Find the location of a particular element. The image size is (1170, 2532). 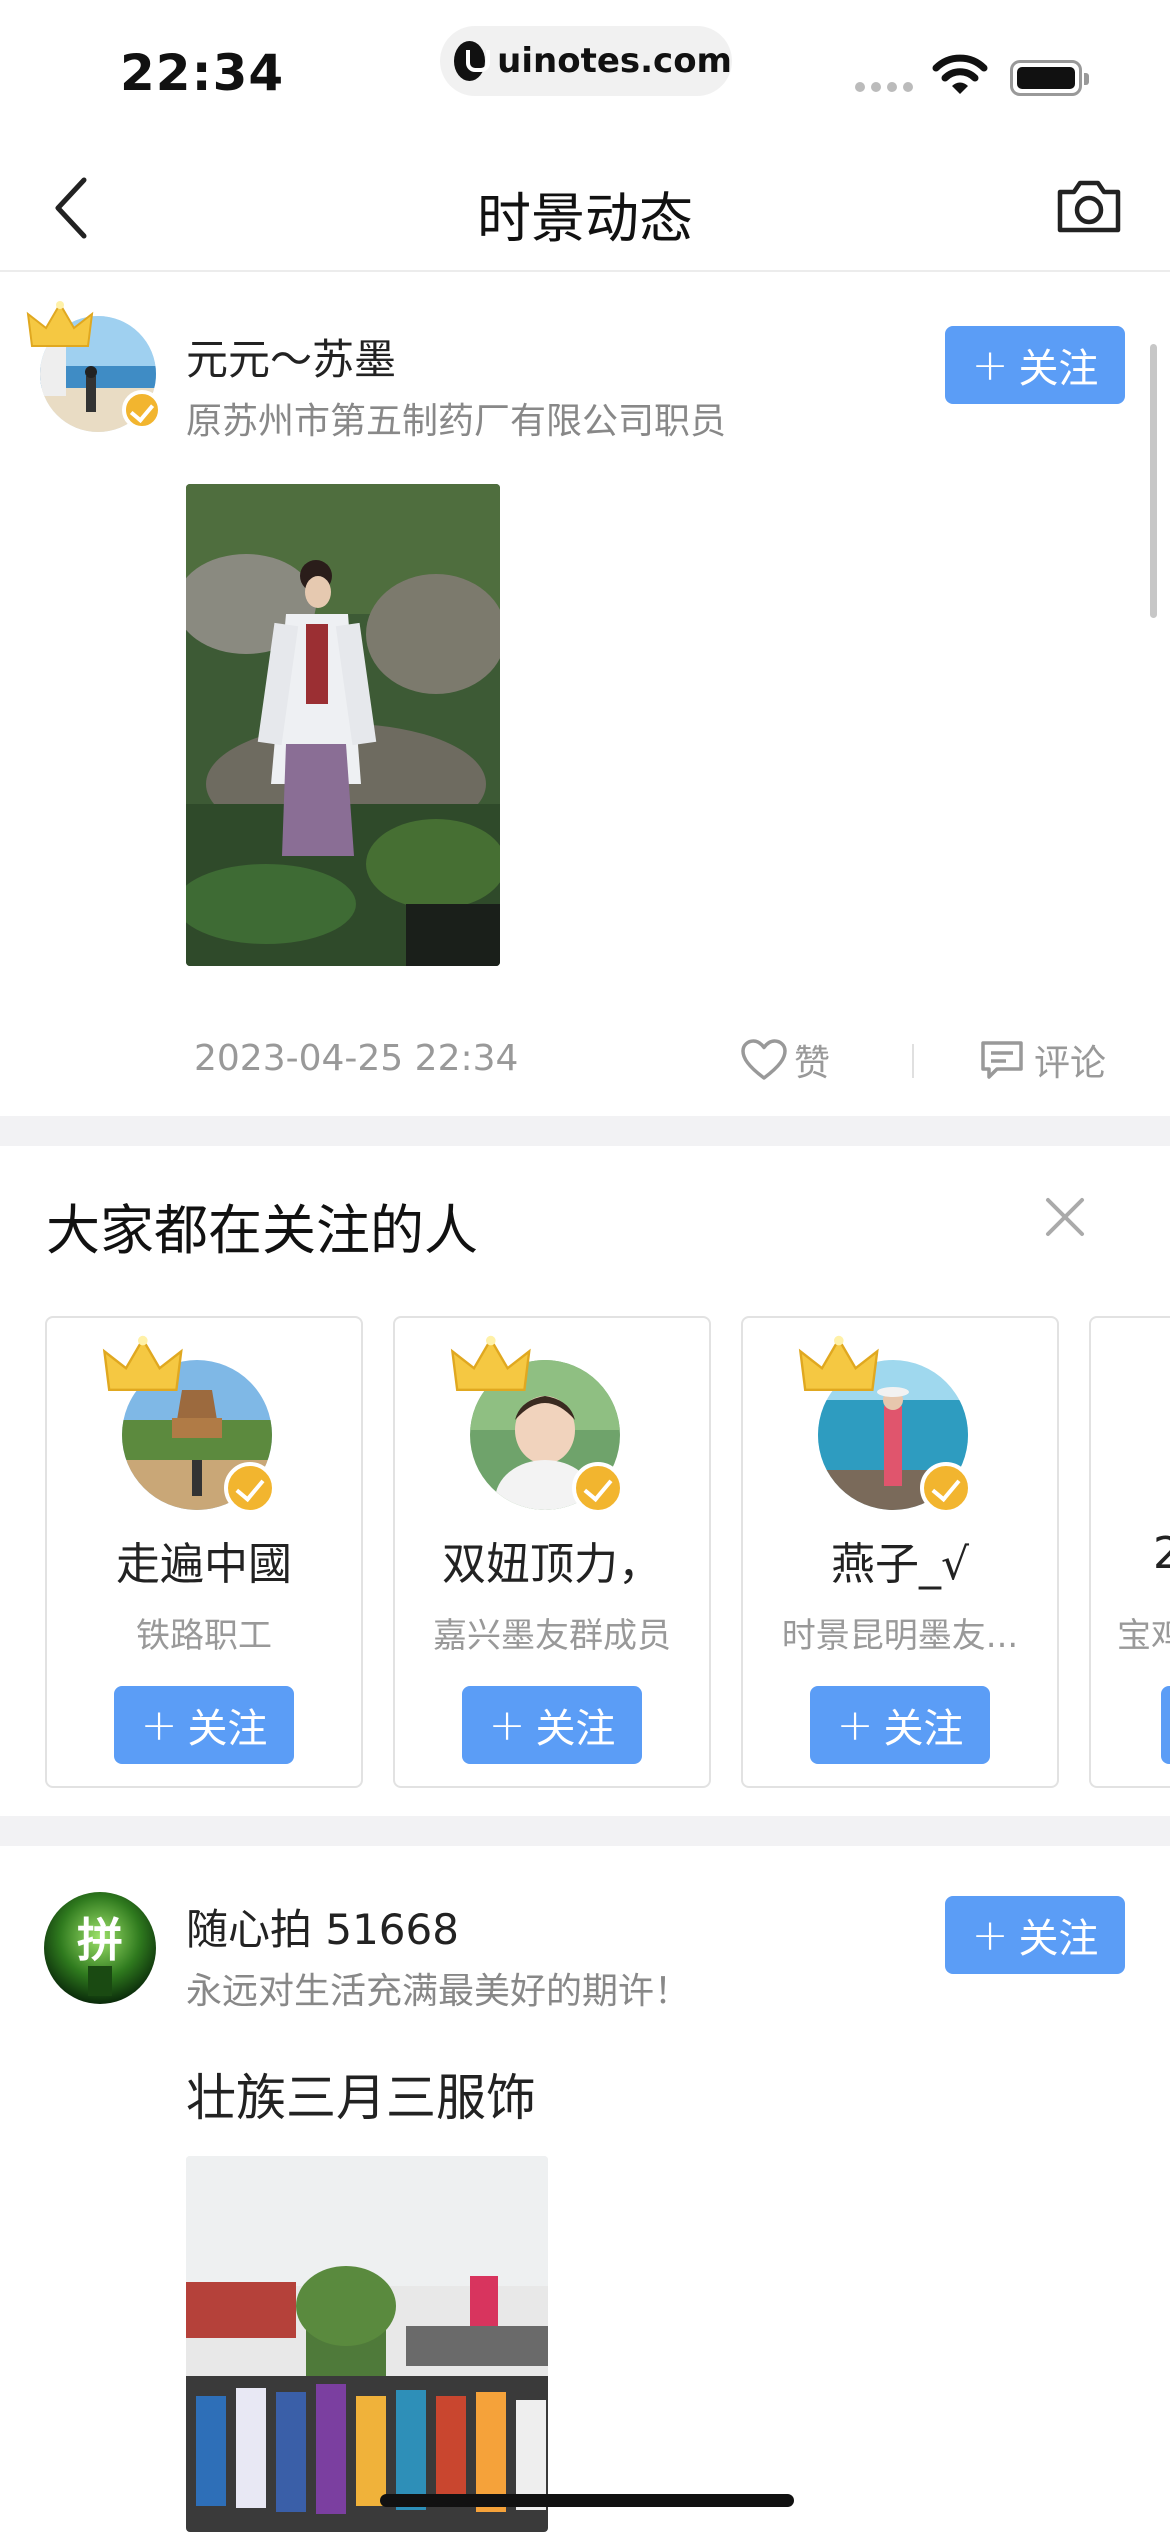

recommend-desc: 宝鸡 is located at coordinates (1143, 1636).